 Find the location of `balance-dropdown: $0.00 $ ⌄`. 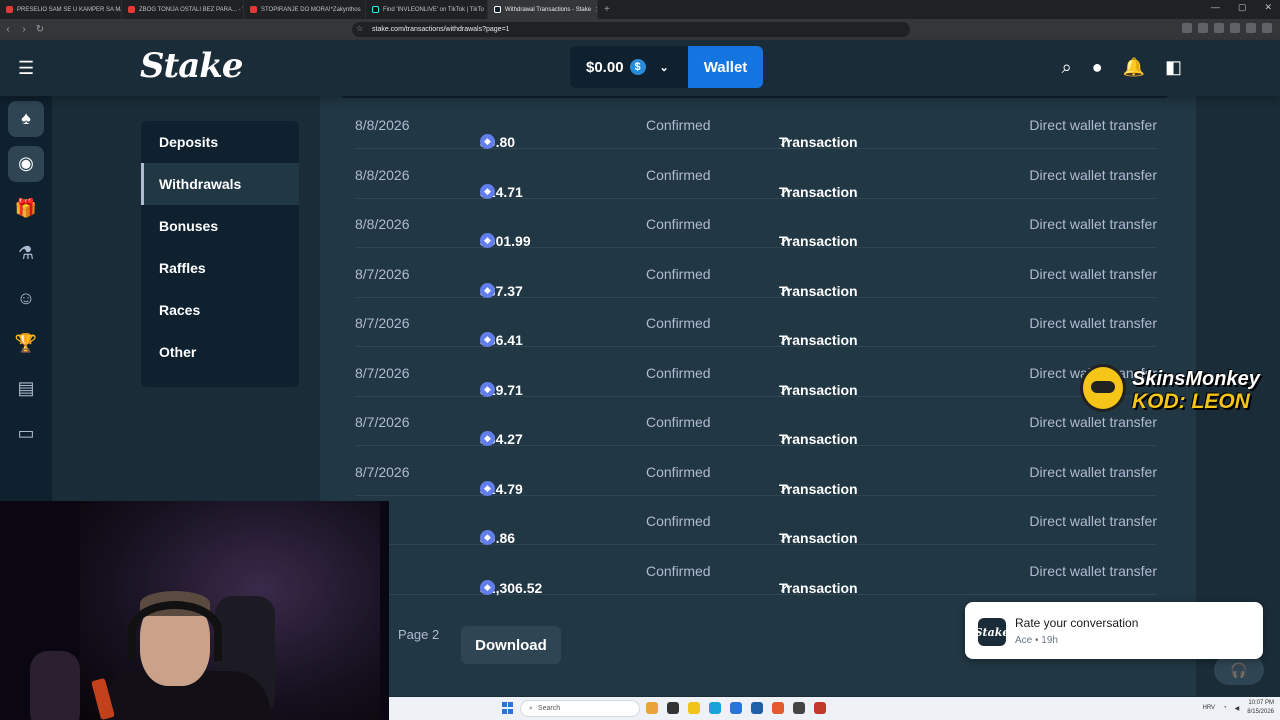

balance-dropdown: $0.00 $ ⌄ is located at coordinates (629, 67).